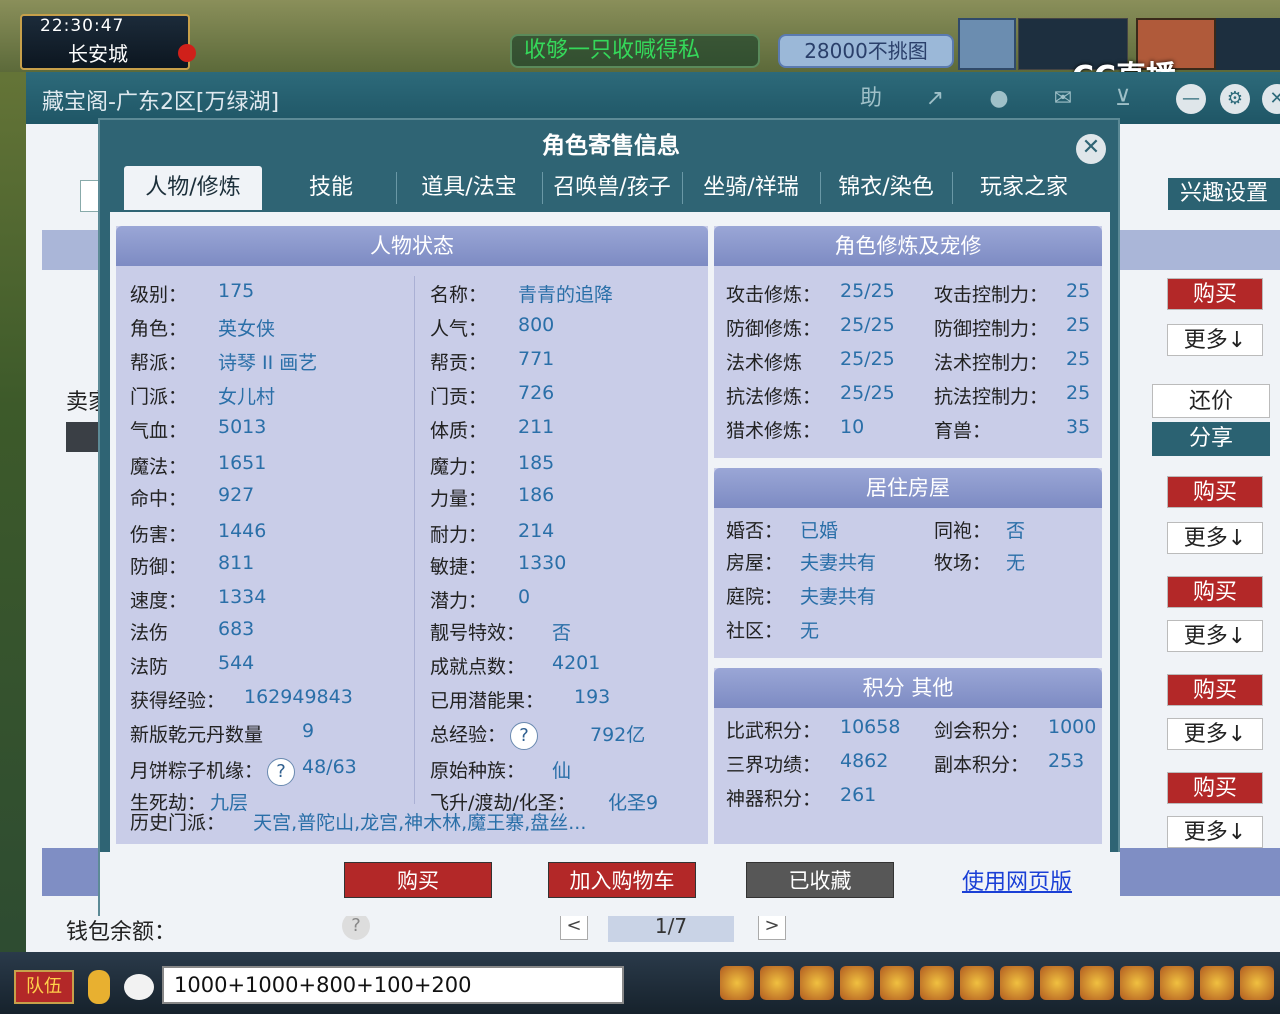  What do you see at coordinates (935, 99) in the screenshot?
I see `share-arrow-icon: ↗` at bounding box center [935, 99].